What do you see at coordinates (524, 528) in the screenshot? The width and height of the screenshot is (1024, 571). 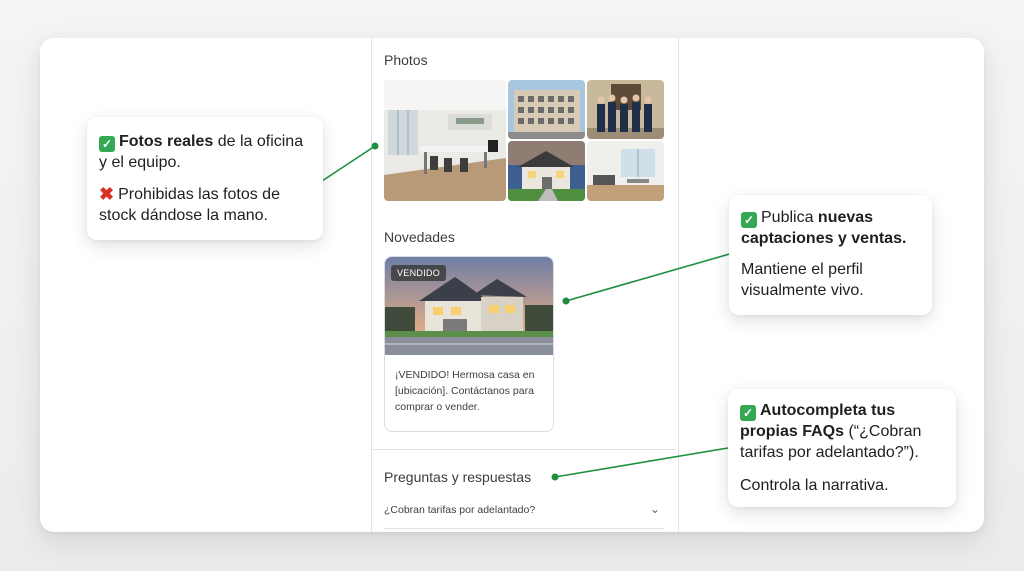 I see `faq-divider` at bounding box center [524, 528].